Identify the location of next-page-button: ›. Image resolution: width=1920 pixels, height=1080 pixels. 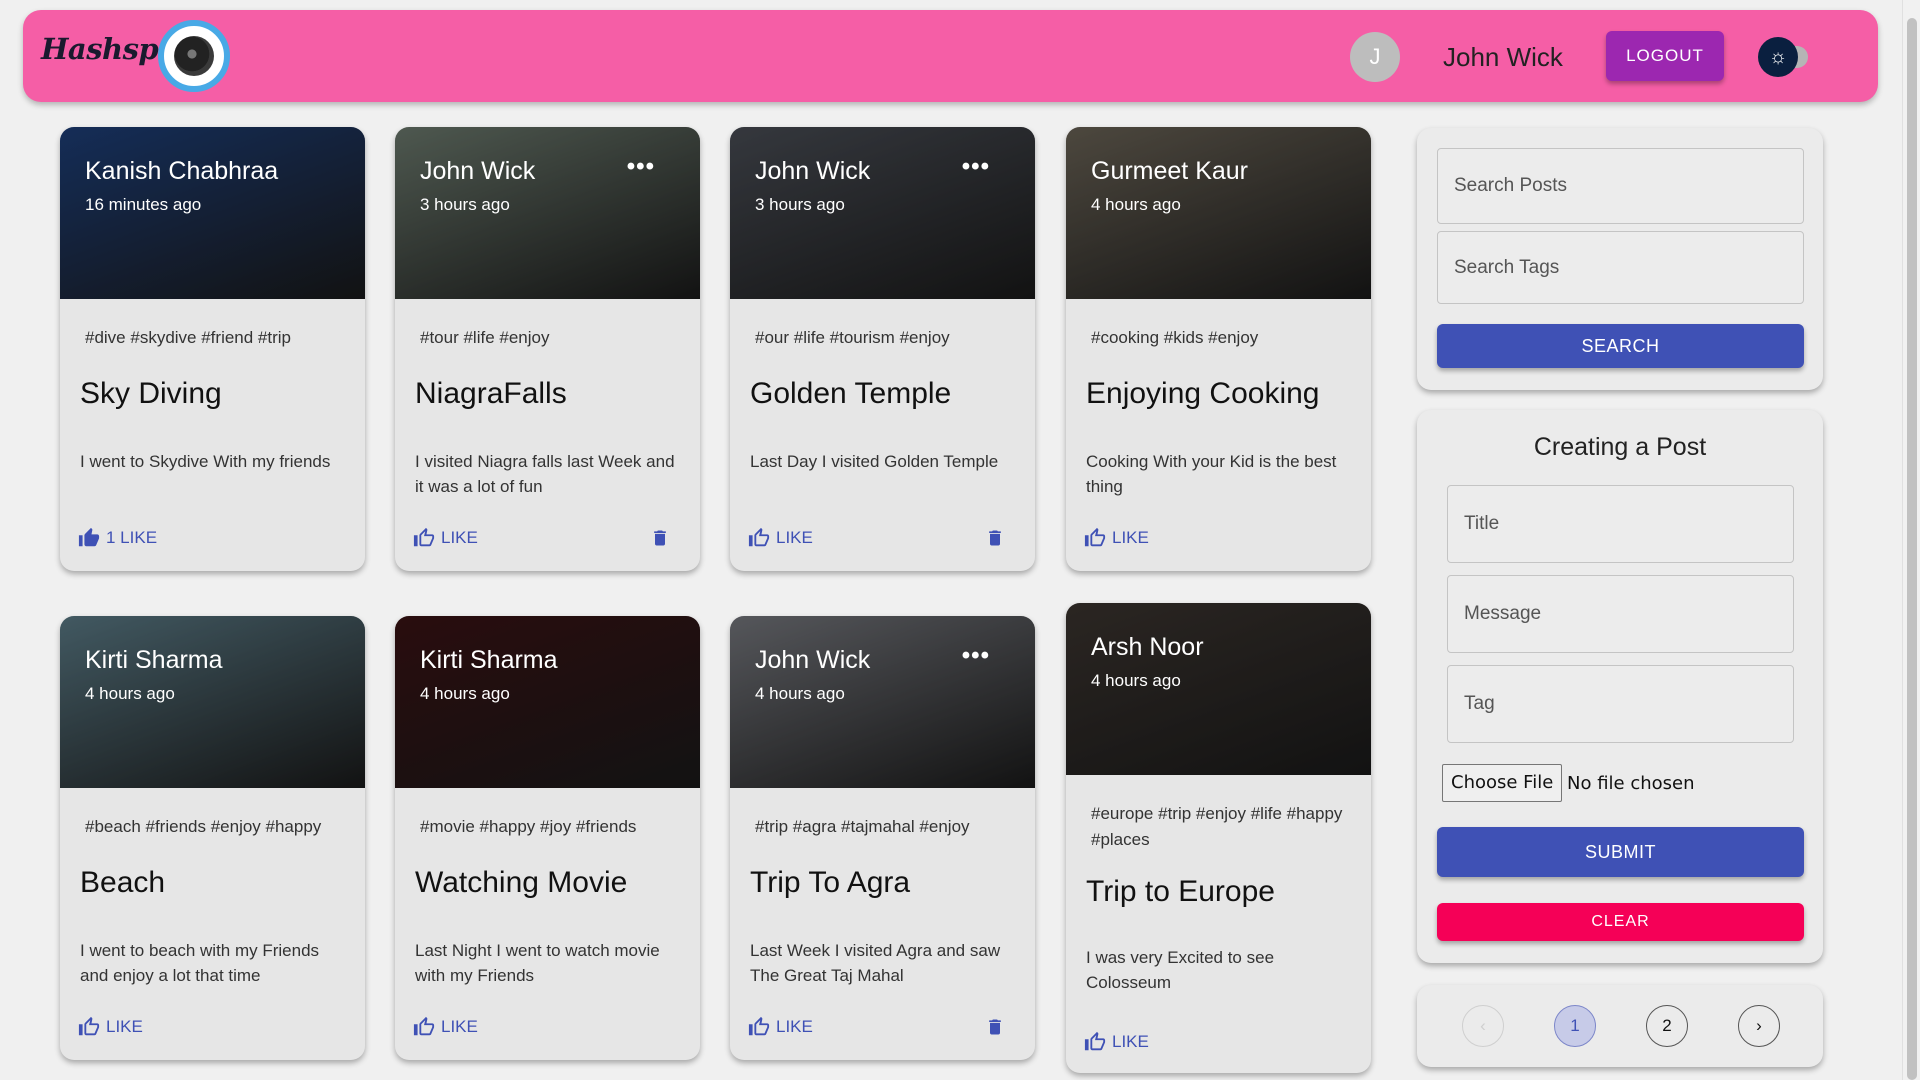
(1759, 1026).